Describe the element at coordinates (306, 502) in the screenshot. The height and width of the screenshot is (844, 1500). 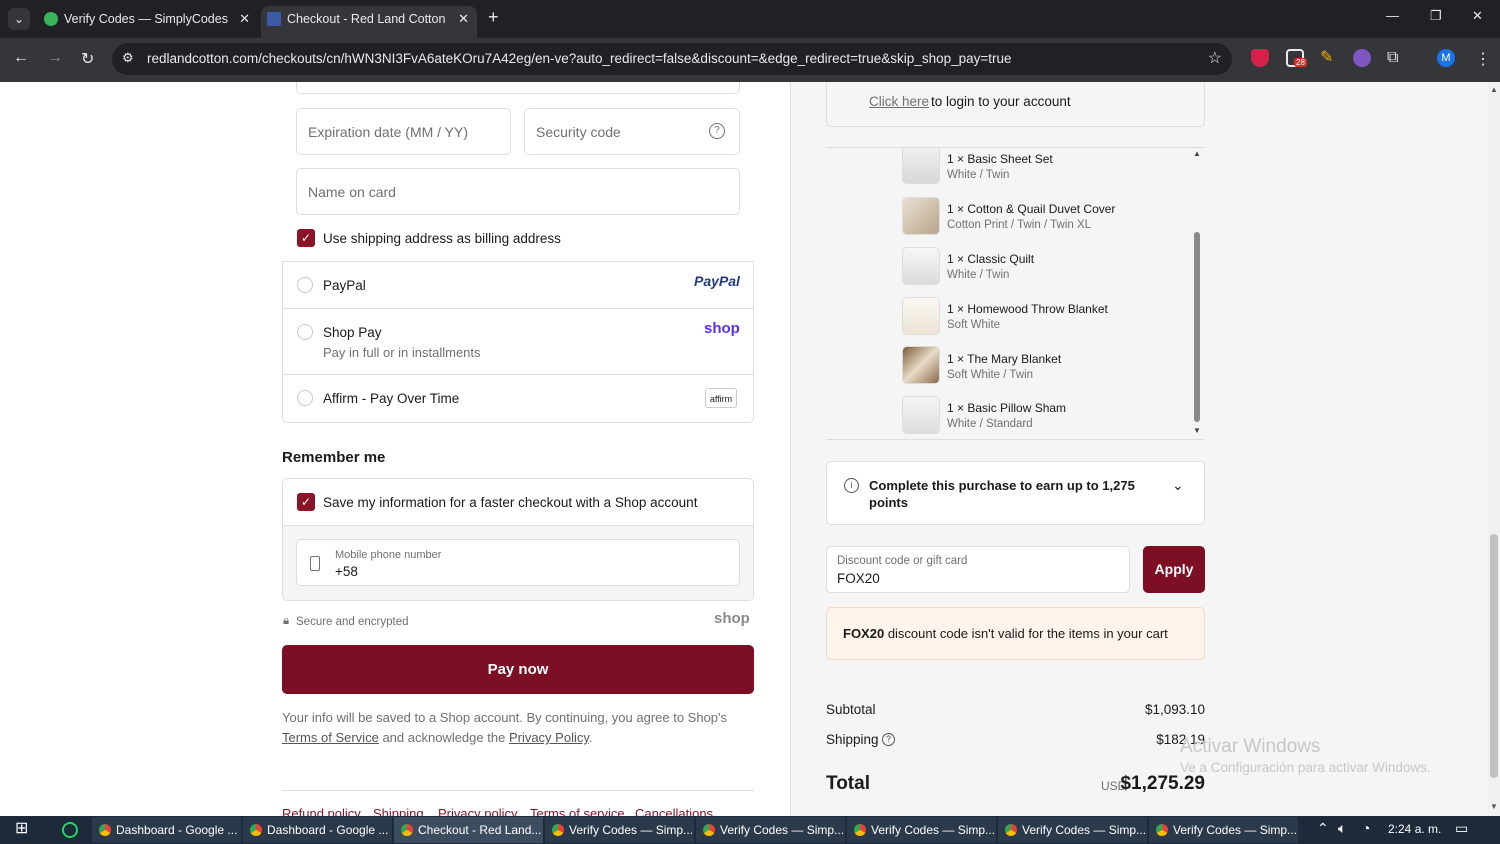
I see `save-info-checkbox: ✓` at that location.